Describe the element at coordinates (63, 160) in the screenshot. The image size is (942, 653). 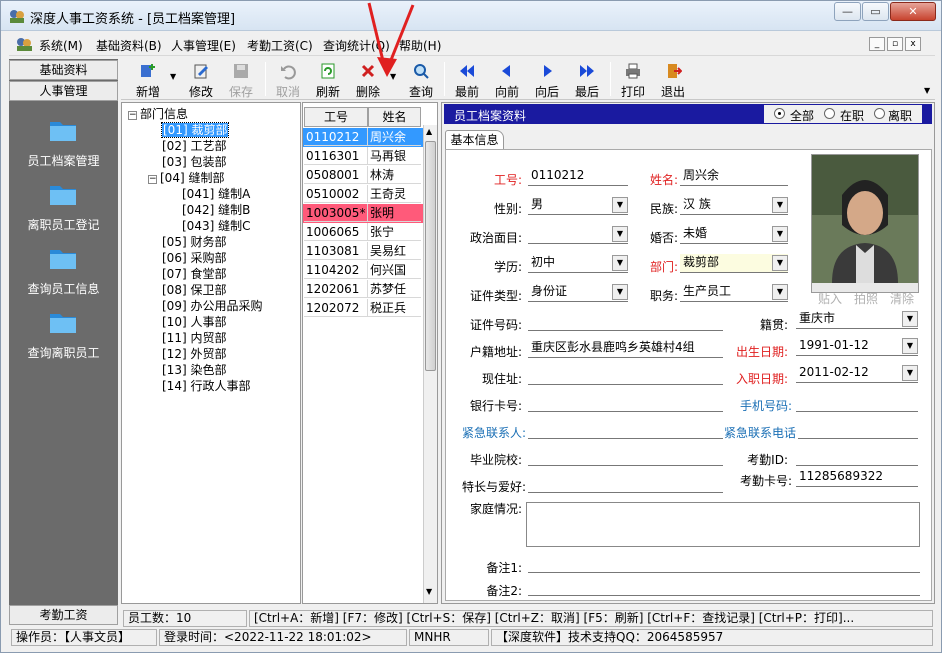
I see `nav-item-employee-file: 员工档案管理` at that location.